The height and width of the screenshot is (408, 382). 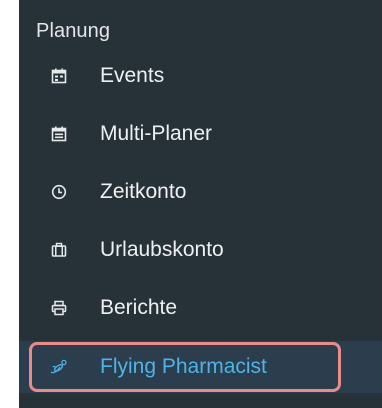 I want to click on sidebar-item-multi-planer: Multi-Planer, so click(x=200, y=134).